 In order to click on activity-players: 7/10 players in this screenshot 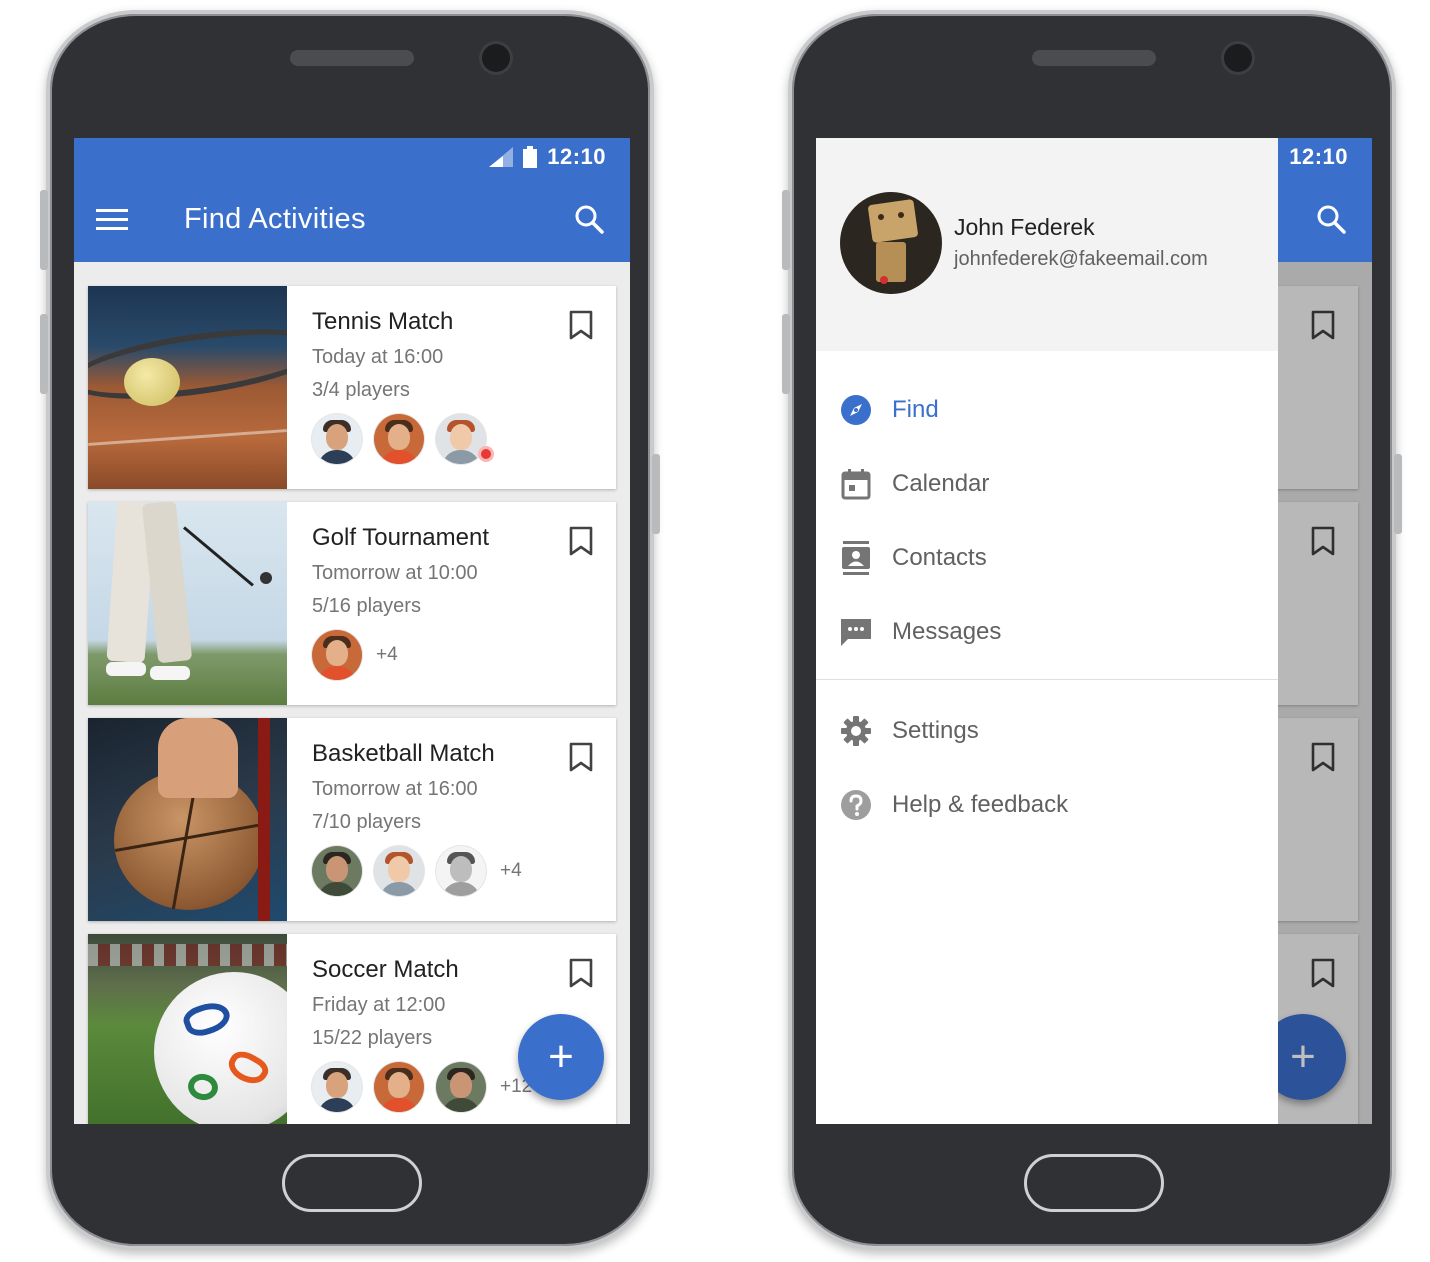, I will do `click(366, 822)`.